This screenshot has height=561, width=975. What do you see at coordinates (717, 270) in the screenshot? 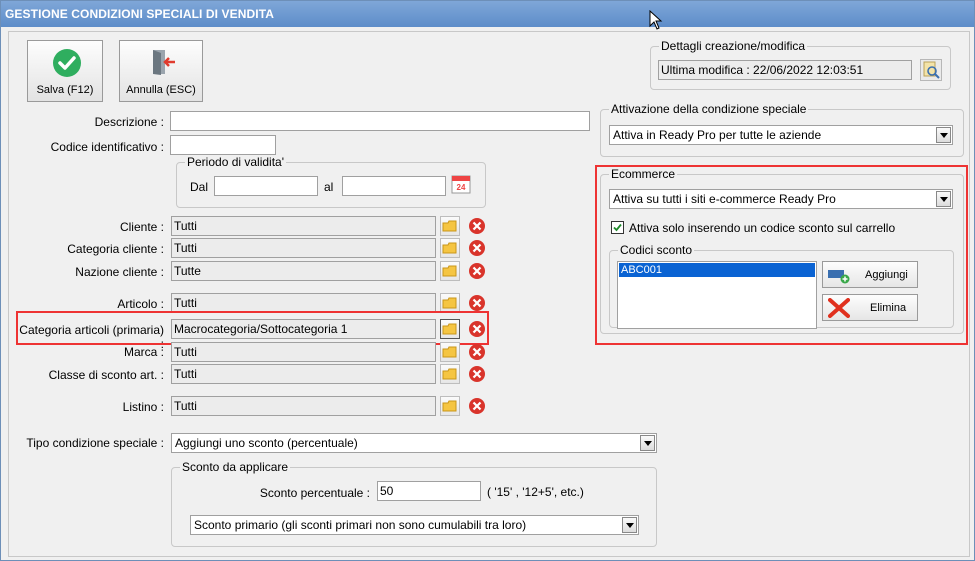
I see `list-item: ABC001` at bounding box center [717, 270].